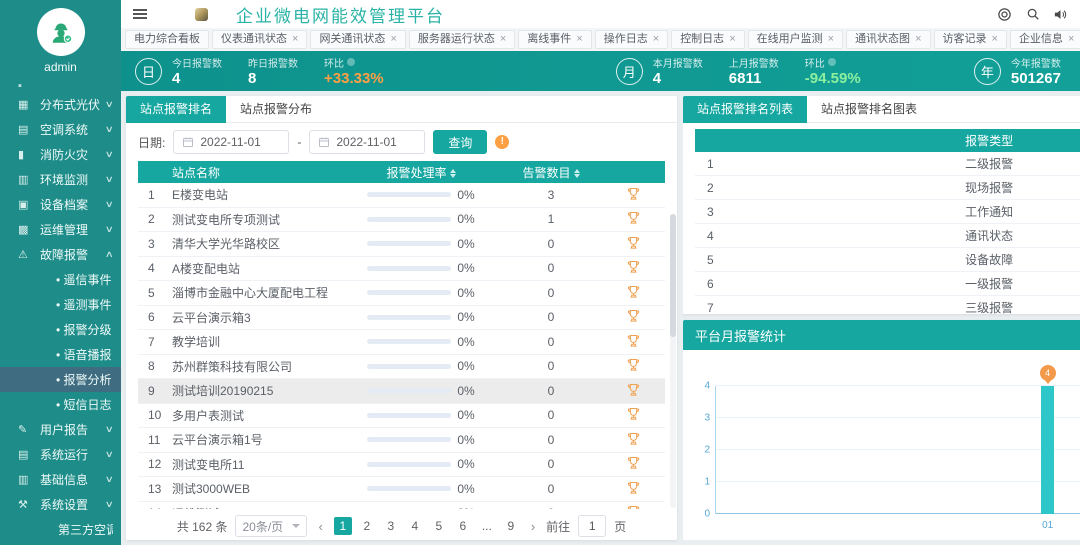  I want to click on target-icon, so click(1004, 14).